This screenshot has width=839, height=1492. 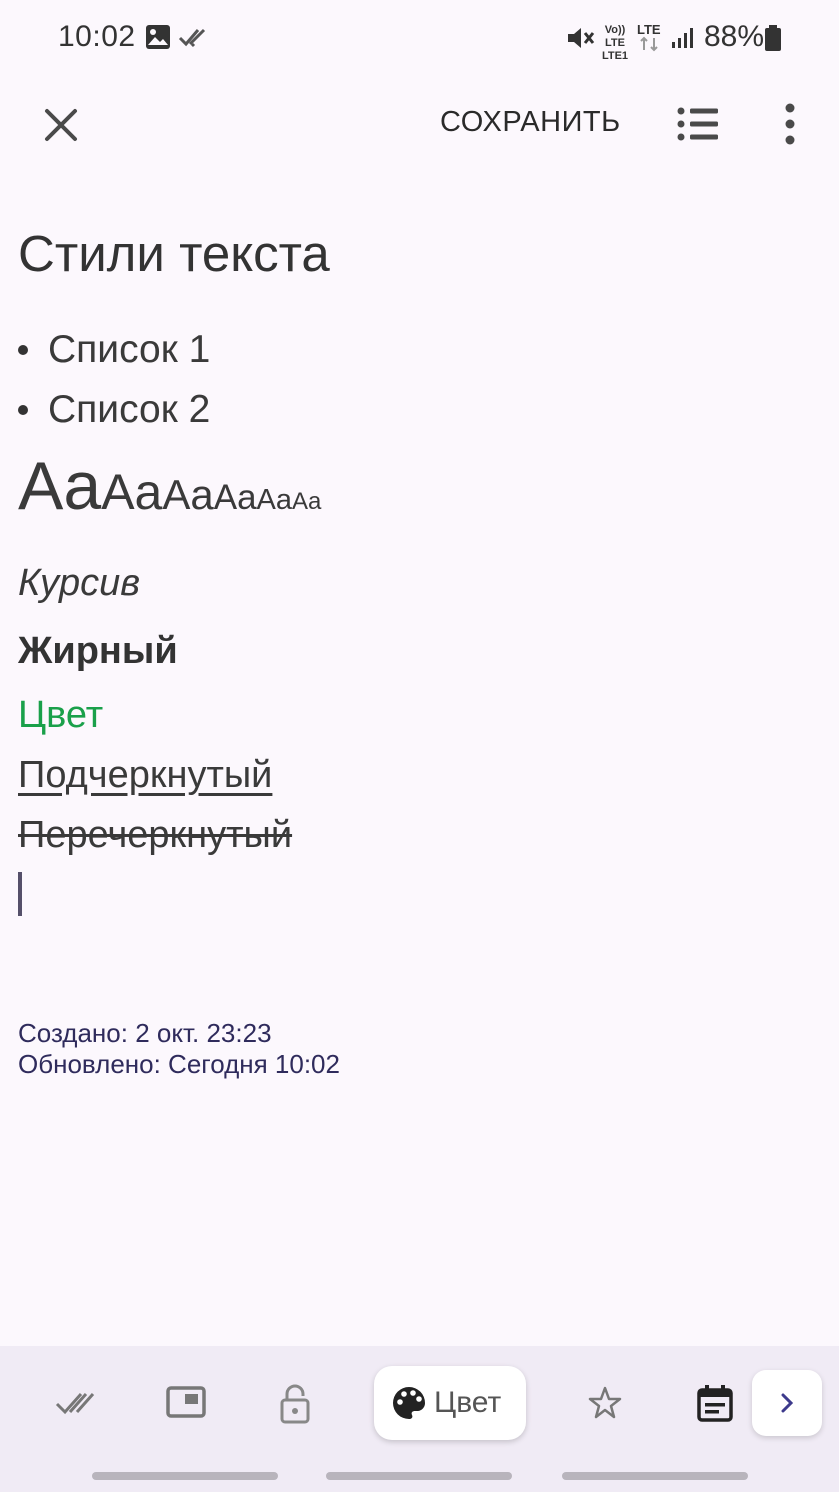 I want to click on reminder-button, so click(x=715, y=1403).